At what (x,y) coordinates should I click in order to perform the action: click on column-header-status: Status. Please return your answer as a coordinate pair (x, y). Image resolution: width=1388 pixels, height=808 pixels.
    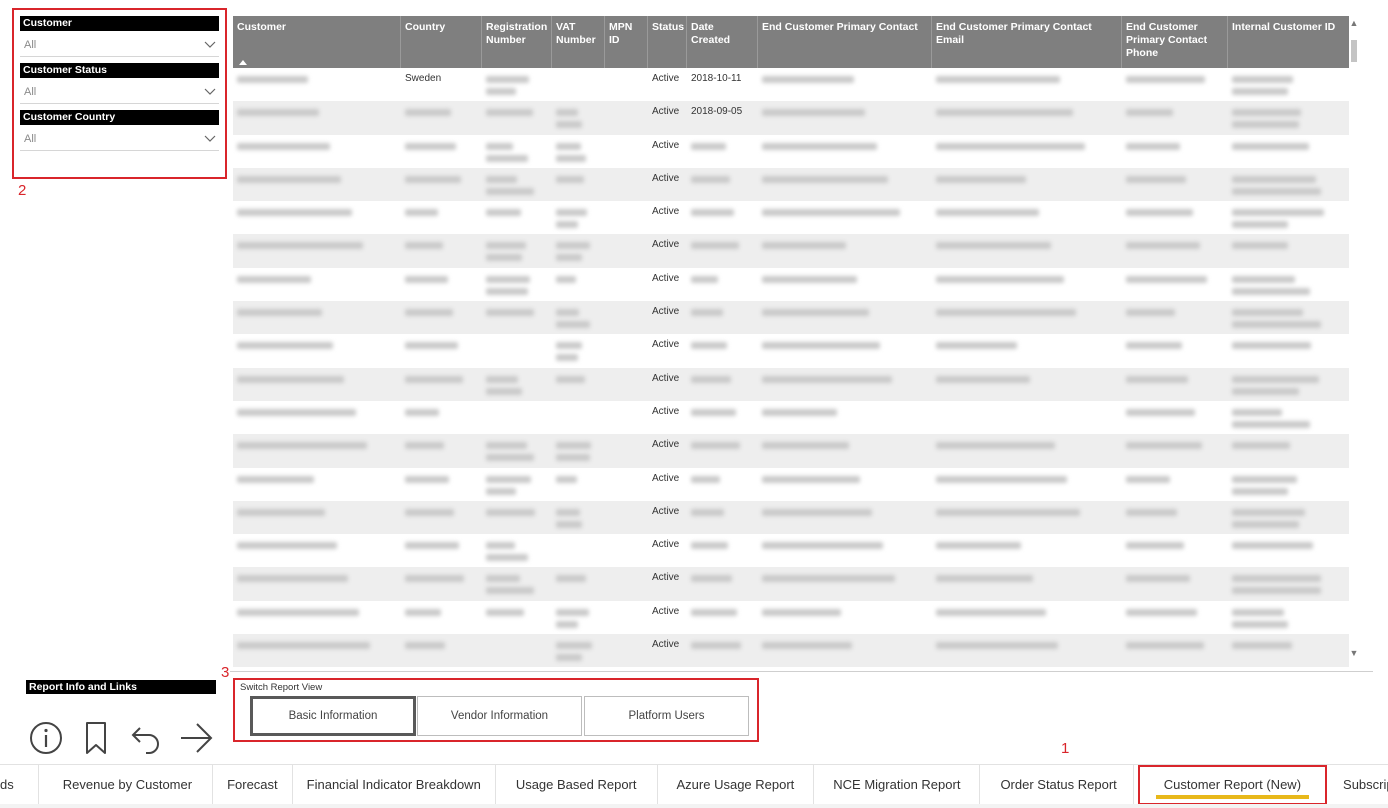
    Looking at the image, I should click on (667, 42).